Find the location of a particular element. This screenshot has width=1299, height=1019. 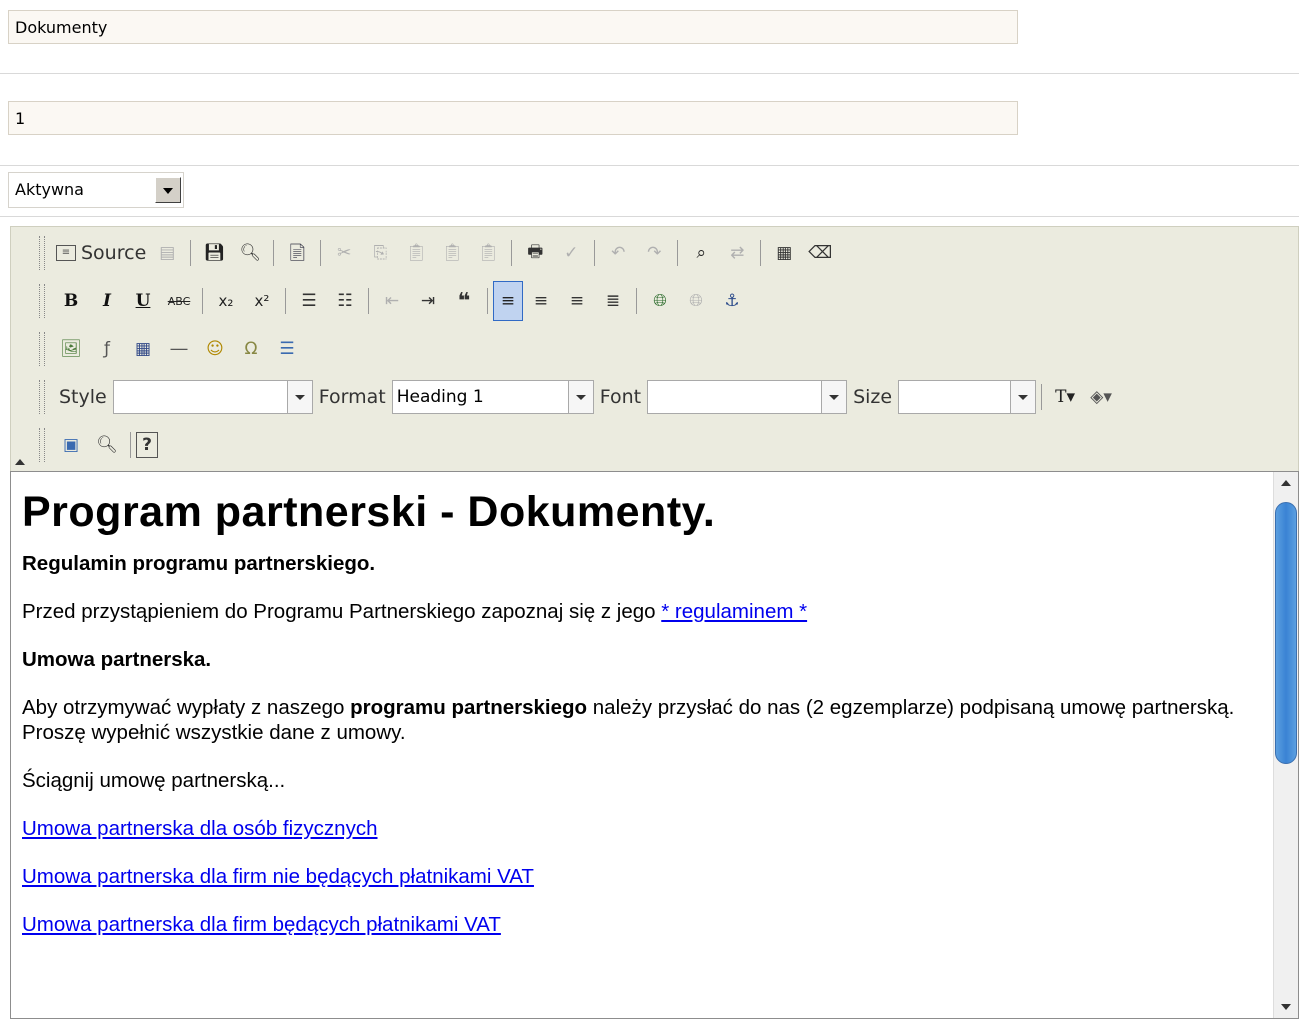

justify-icon: ≣ is located at coordinates (613, 301).